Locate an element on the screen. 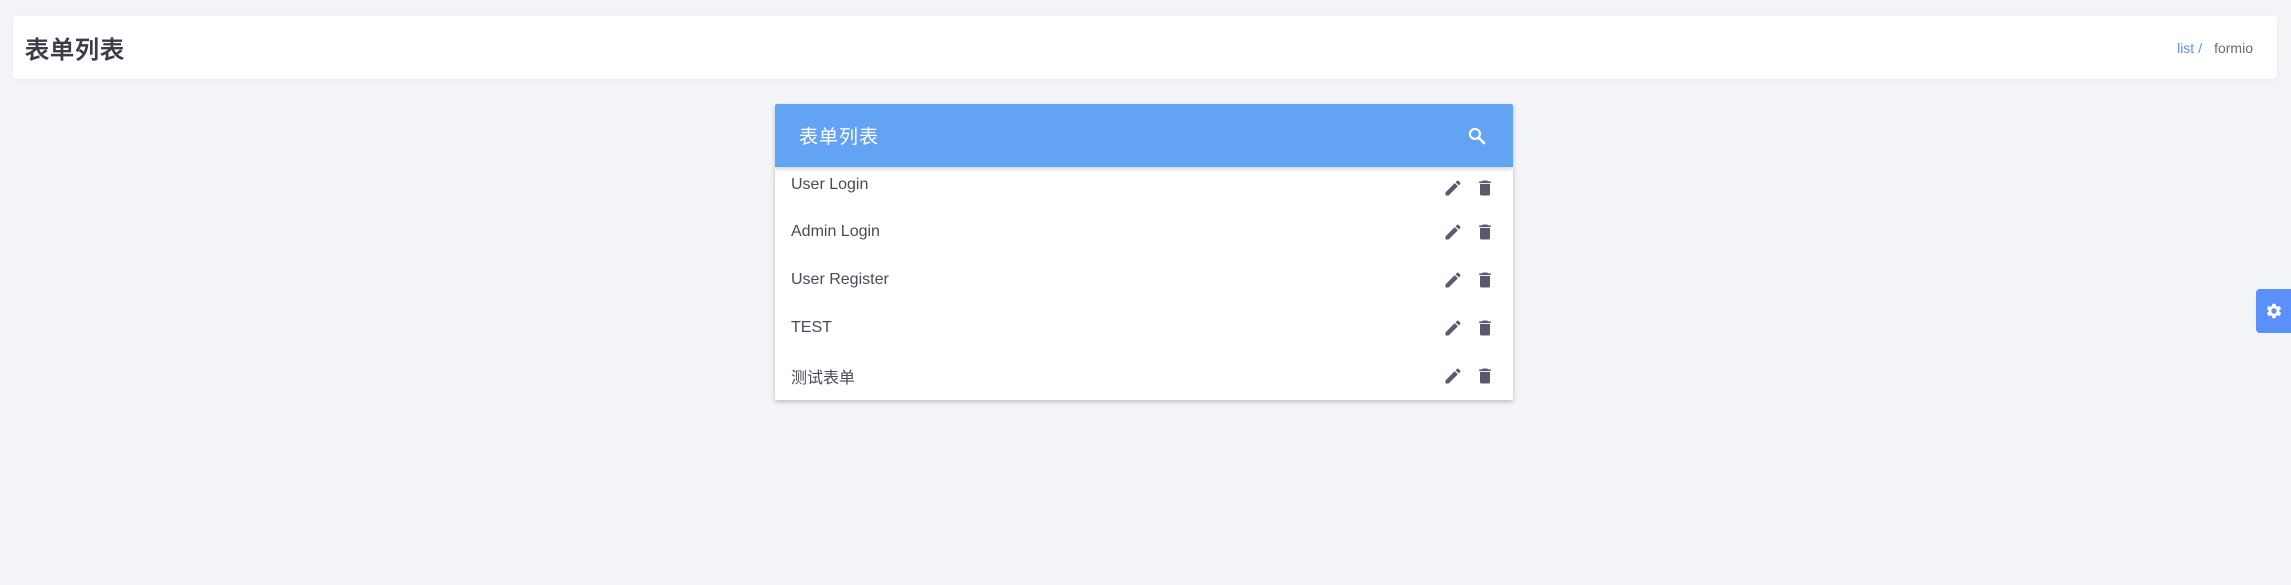 Image resolution: width=2291 pixels, height=585 pixels. form-name: User Register is located at coordinates (840, 279).